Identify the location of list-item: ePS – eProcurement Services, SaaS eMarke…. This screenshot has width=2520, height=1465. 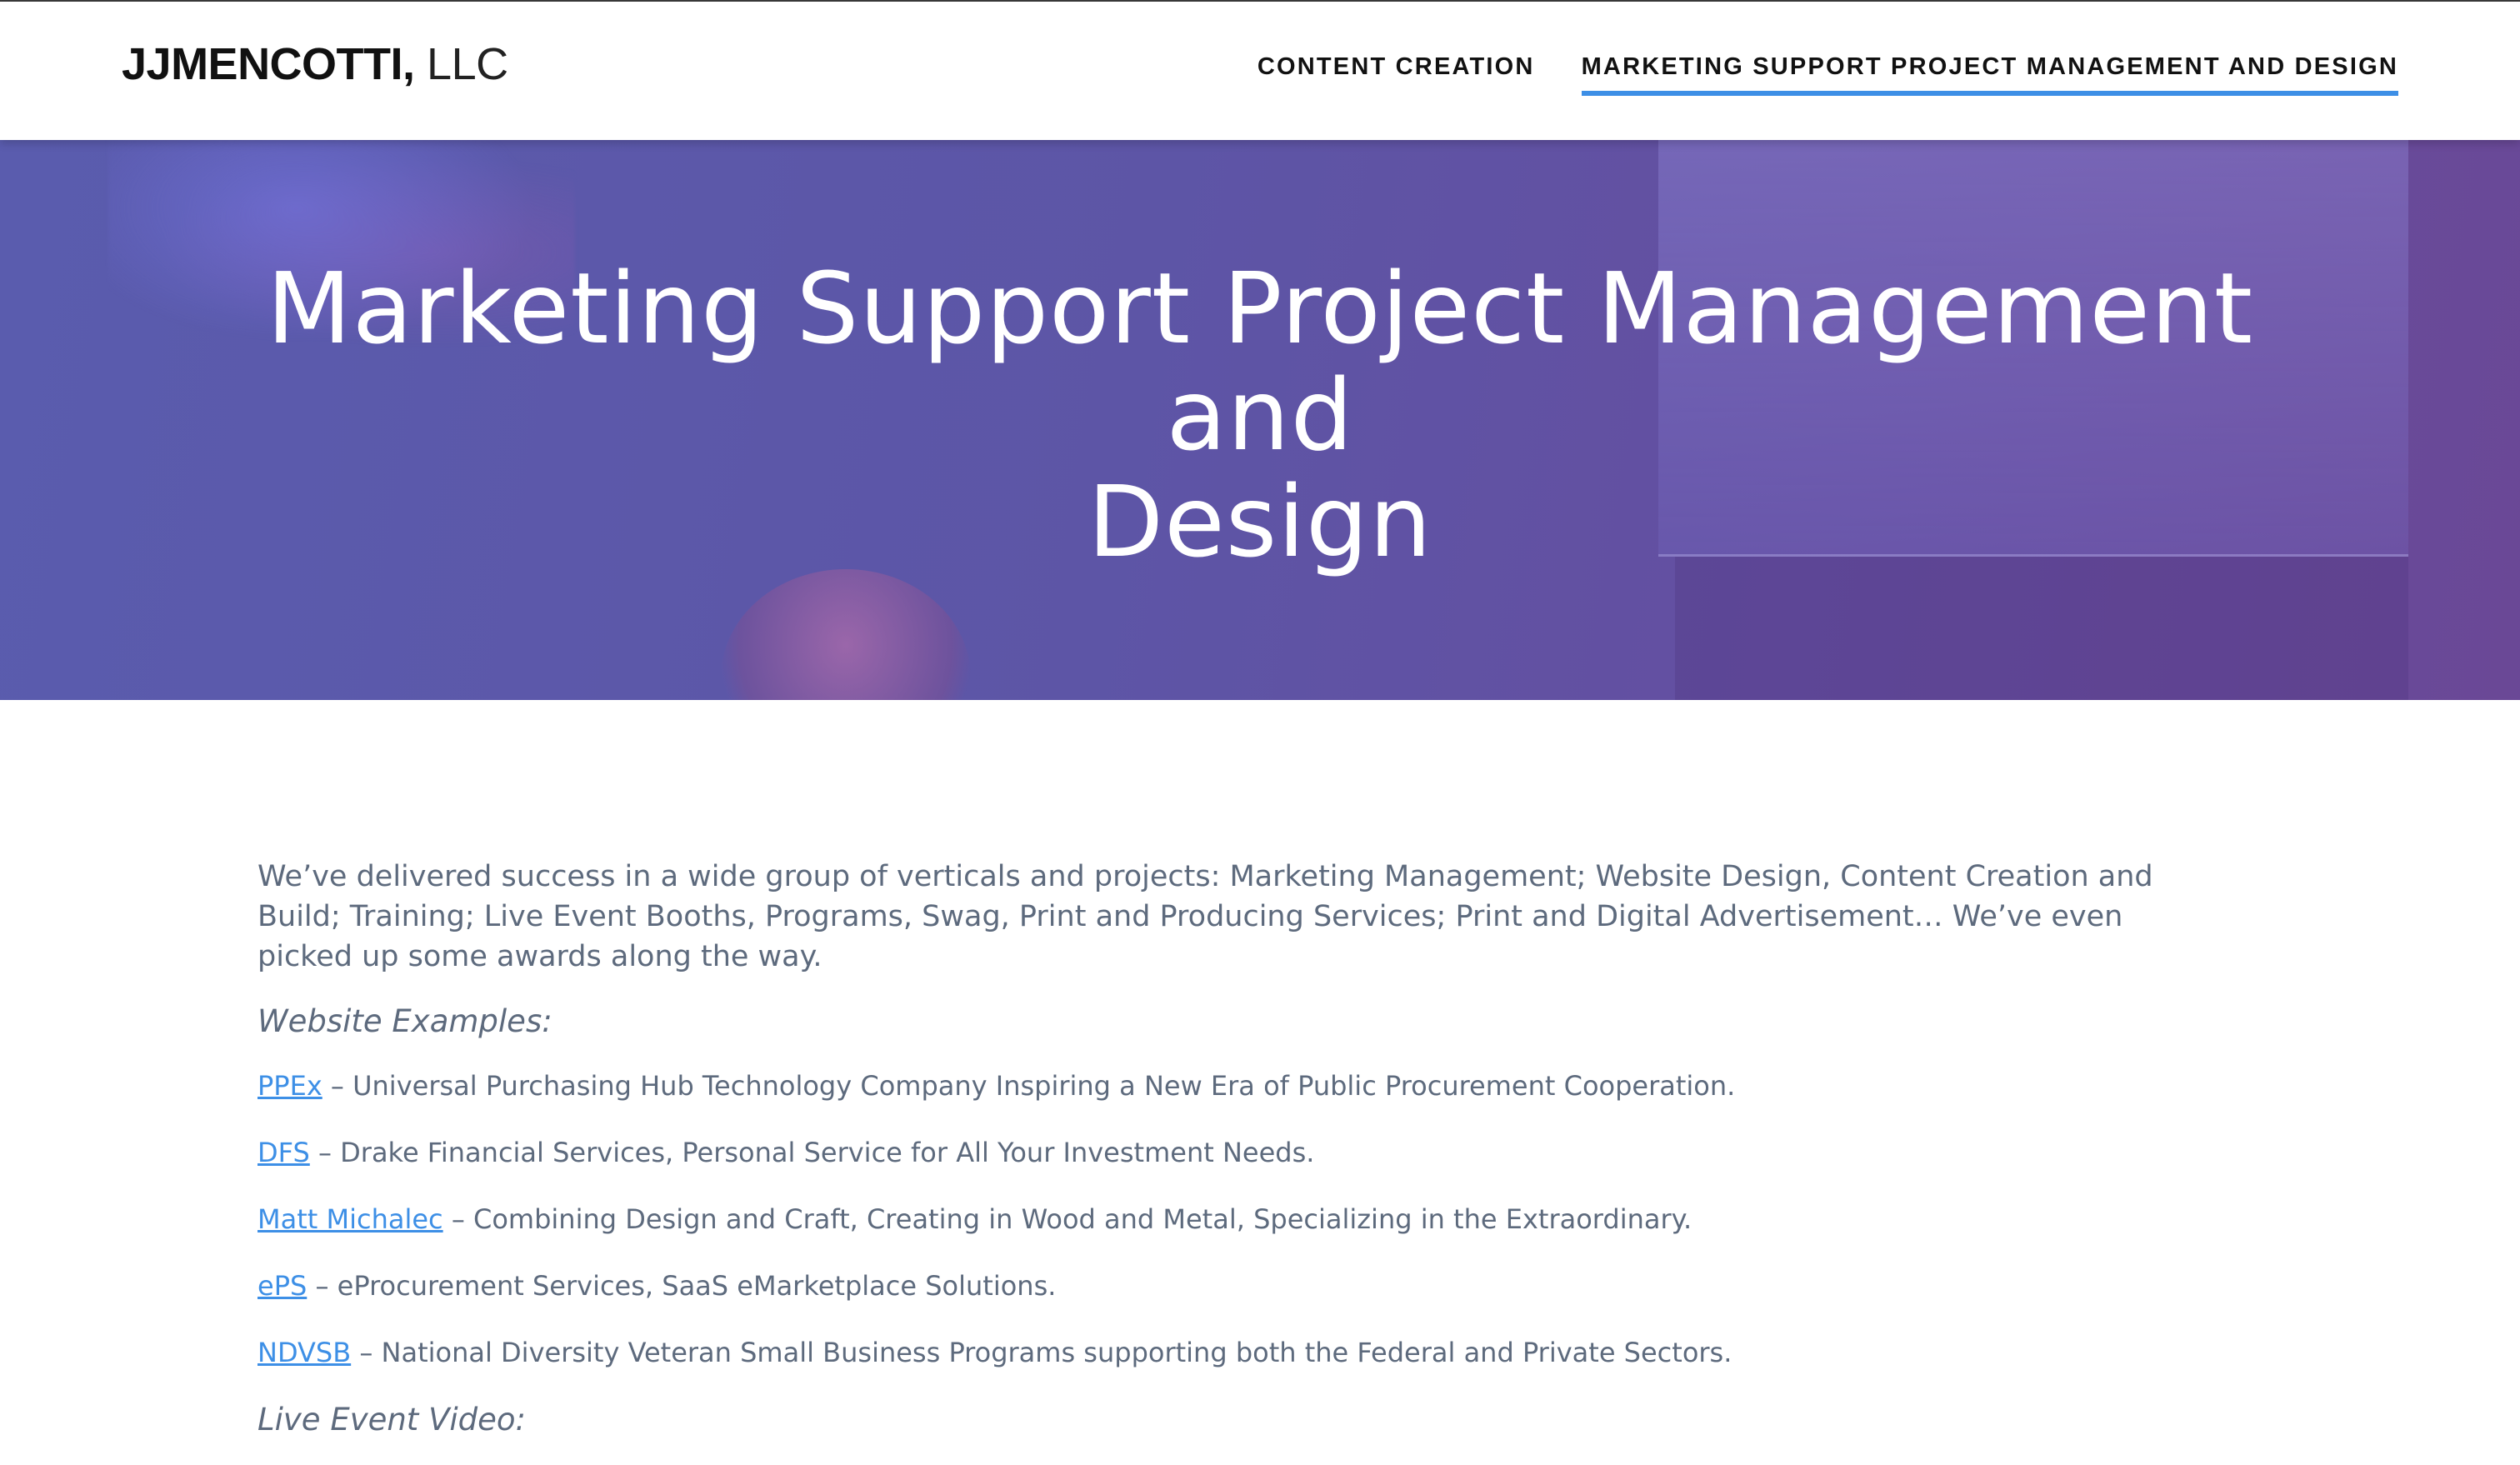
(1258, 1286).